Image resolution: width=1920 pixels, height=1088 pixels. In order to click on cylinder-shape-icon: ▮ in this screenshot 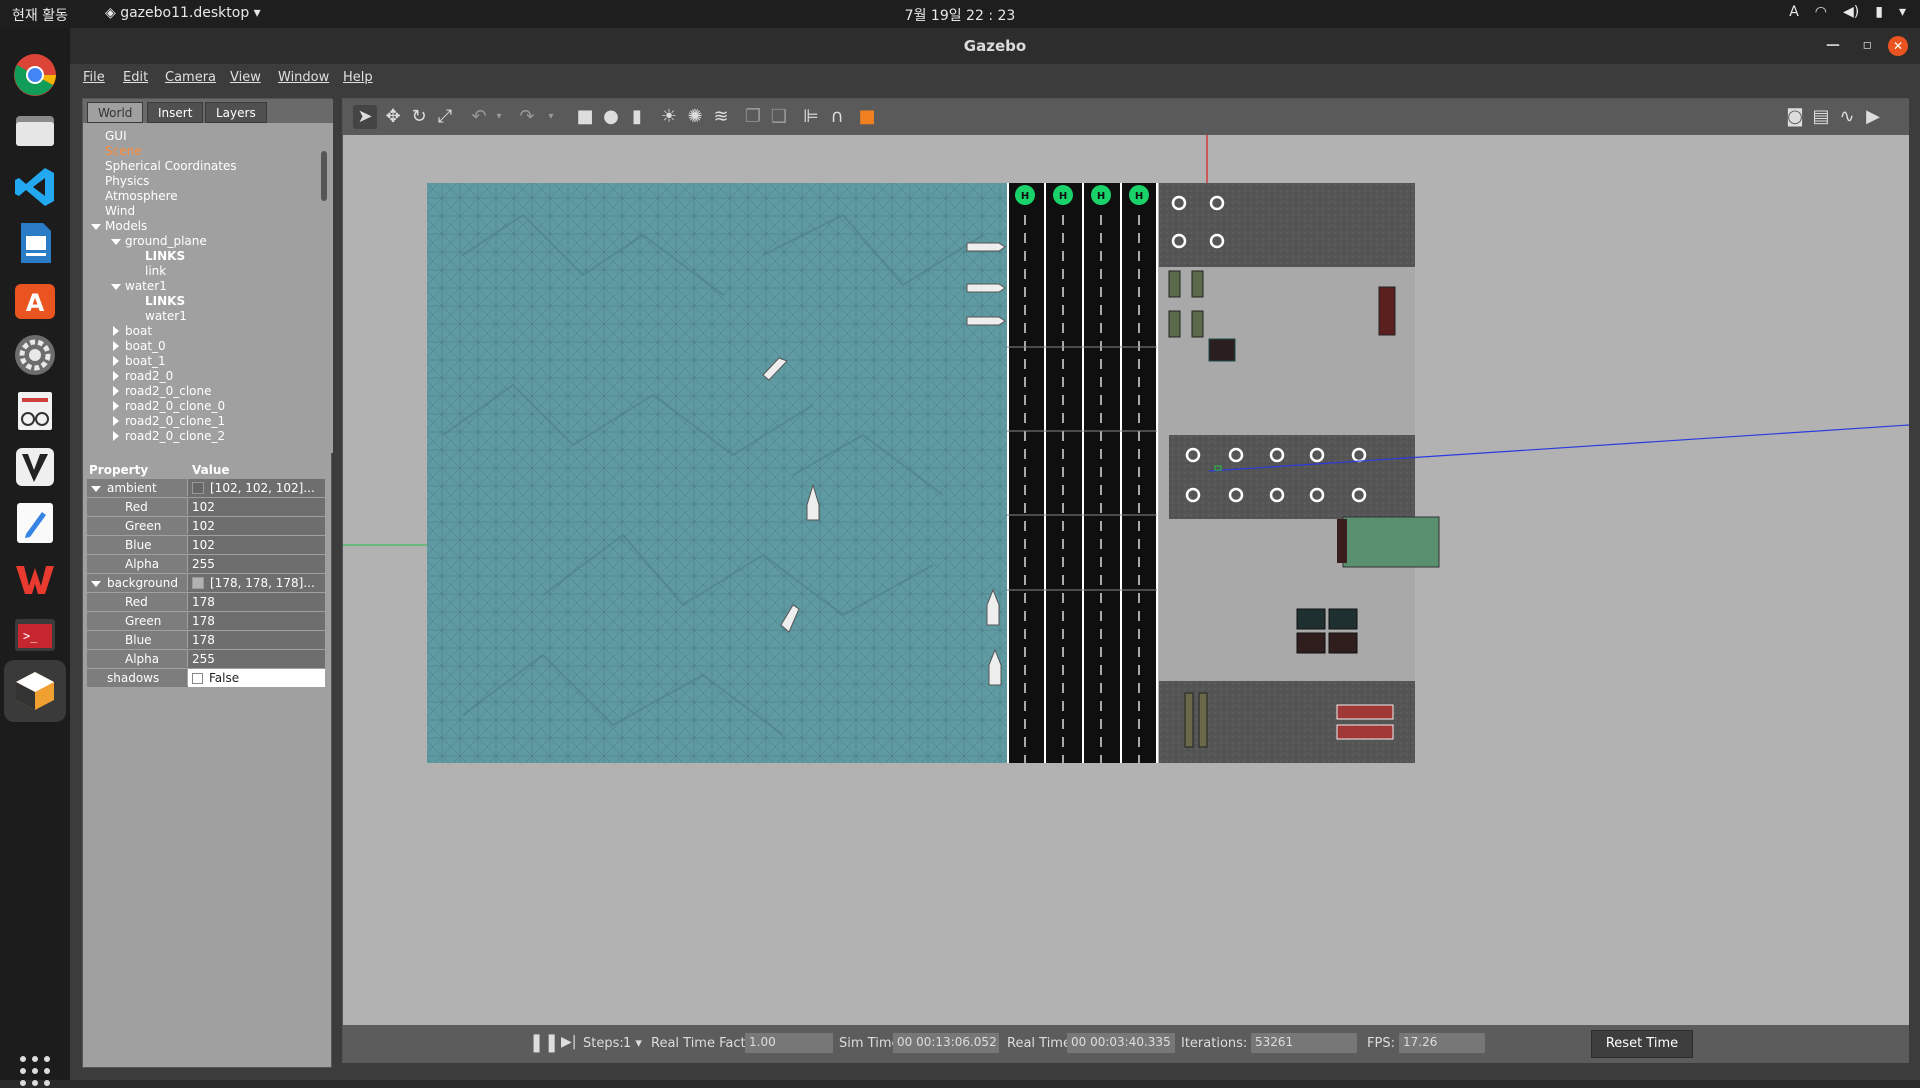, I will do `click(637, 117)`.